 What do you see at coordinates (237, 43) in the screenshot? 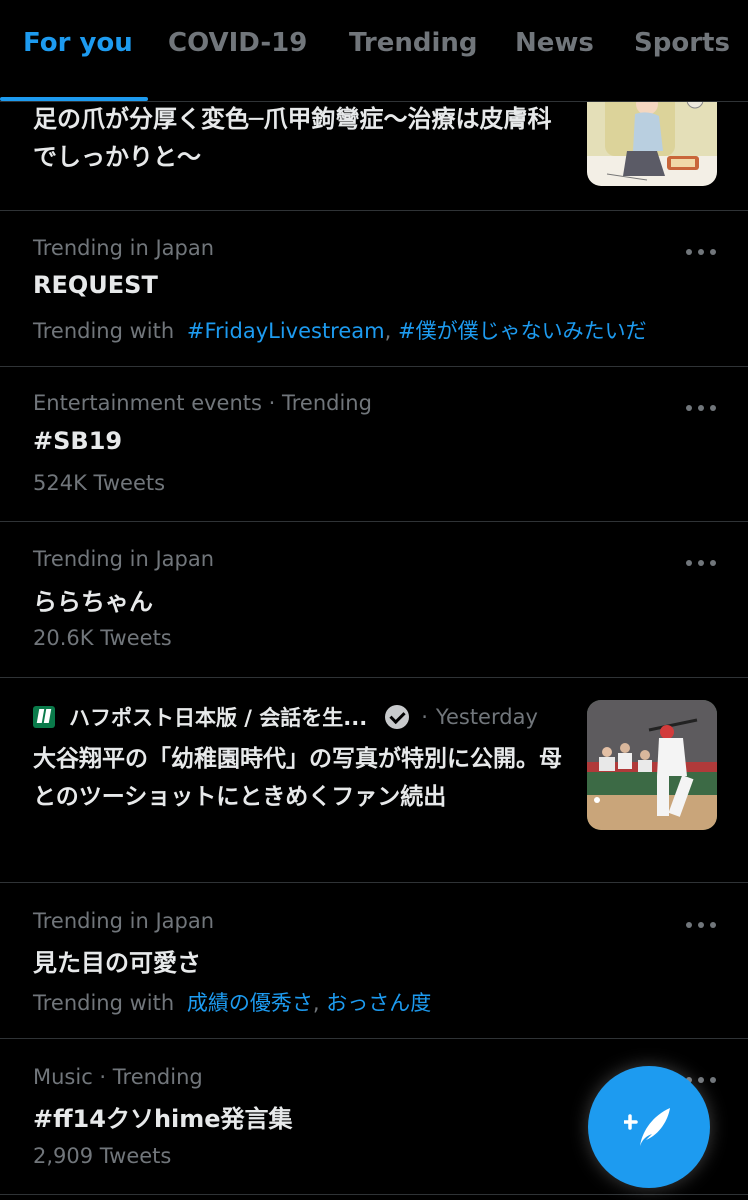
I see `tab-covid-19: COVID-19` at bounding box center [237, 43].